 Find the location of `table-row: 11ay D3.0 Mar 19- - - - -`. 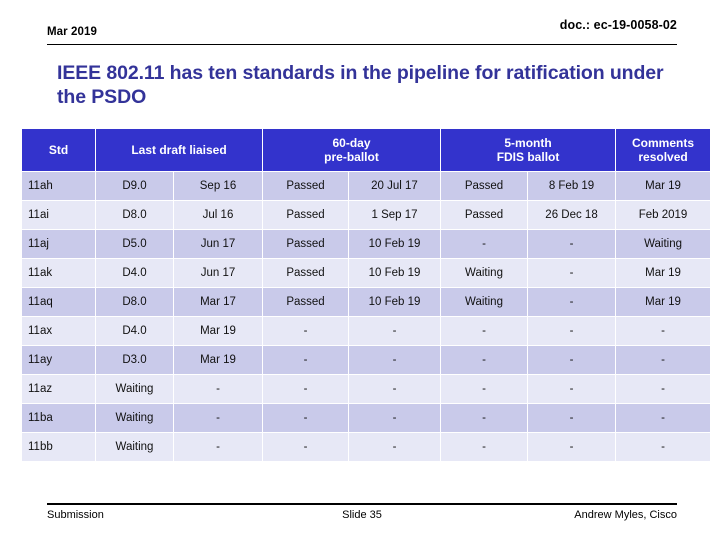

table-row: 11ay D3.0 Mar 19- - - - - is located at coordinates (366, 360).